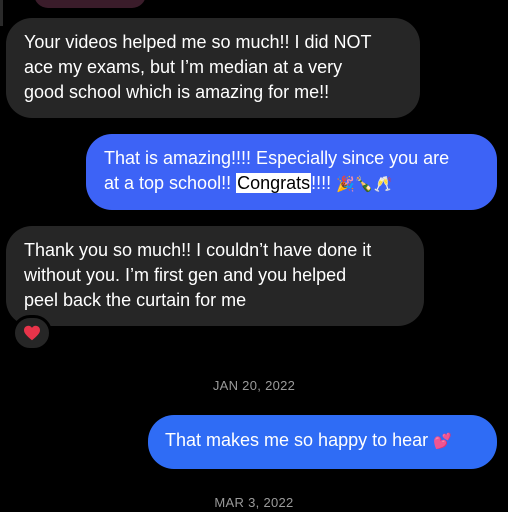 This screenshot has height=512, width=508. Describe the element at coordinates (135, 300) in the screenshot. I see `message-text-line: peel back the curtain for me` at that location.